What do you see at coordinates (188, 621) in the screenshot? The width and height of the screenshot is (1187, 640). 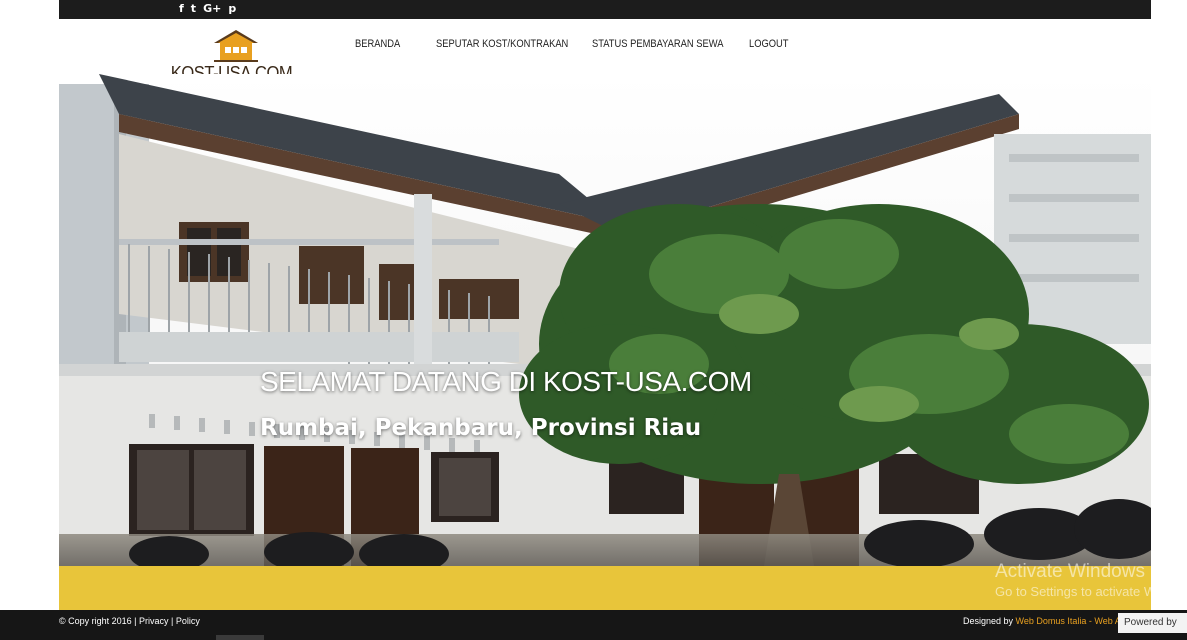 I see `policy-link: Policy` at bounding box center [188, 621].